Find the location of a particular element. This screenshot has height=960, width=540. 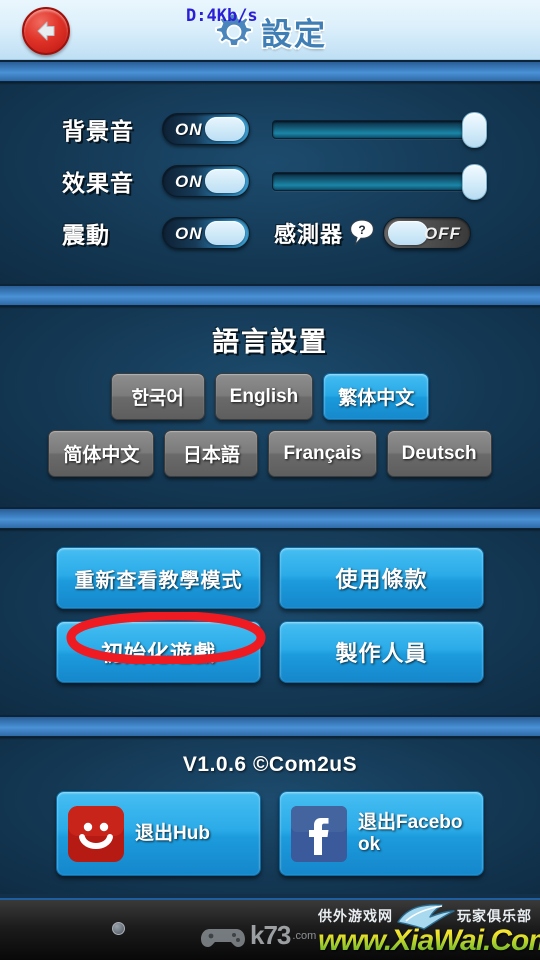

bgm-toggle: ON is located at coordinates (206, 129).